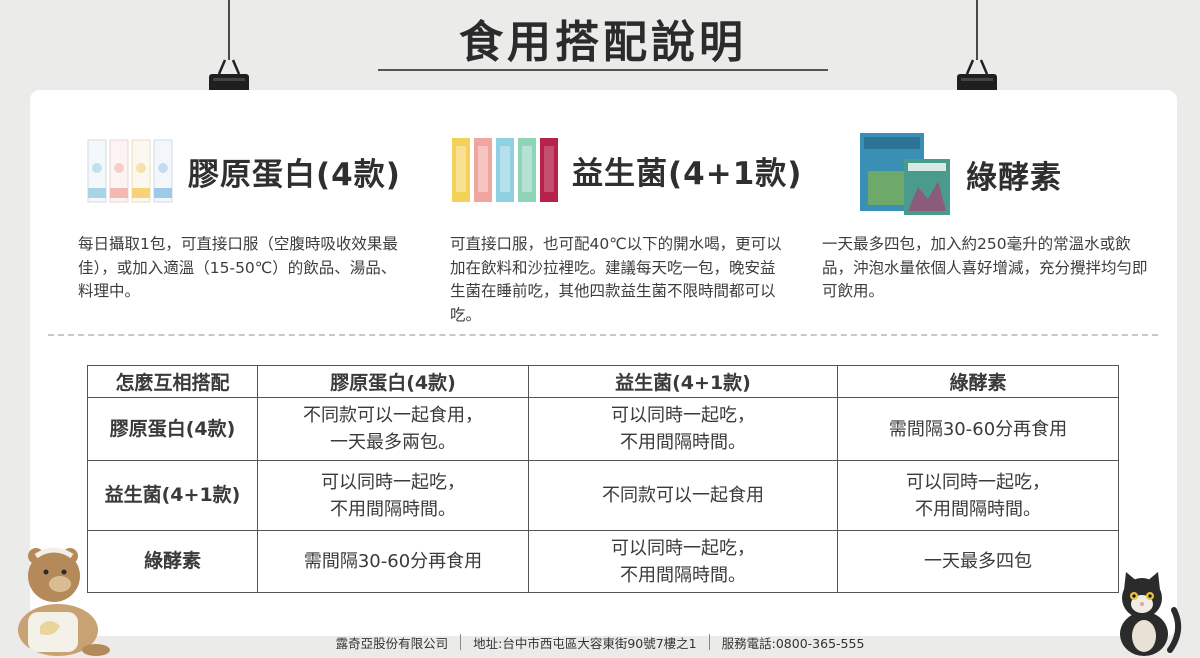 This screenshot has width=1200, height=658. What do you see at coordinates (505, 170) in the screenshot?
I see `probiotic-sticks-icon` at bounding box center [505, 170].